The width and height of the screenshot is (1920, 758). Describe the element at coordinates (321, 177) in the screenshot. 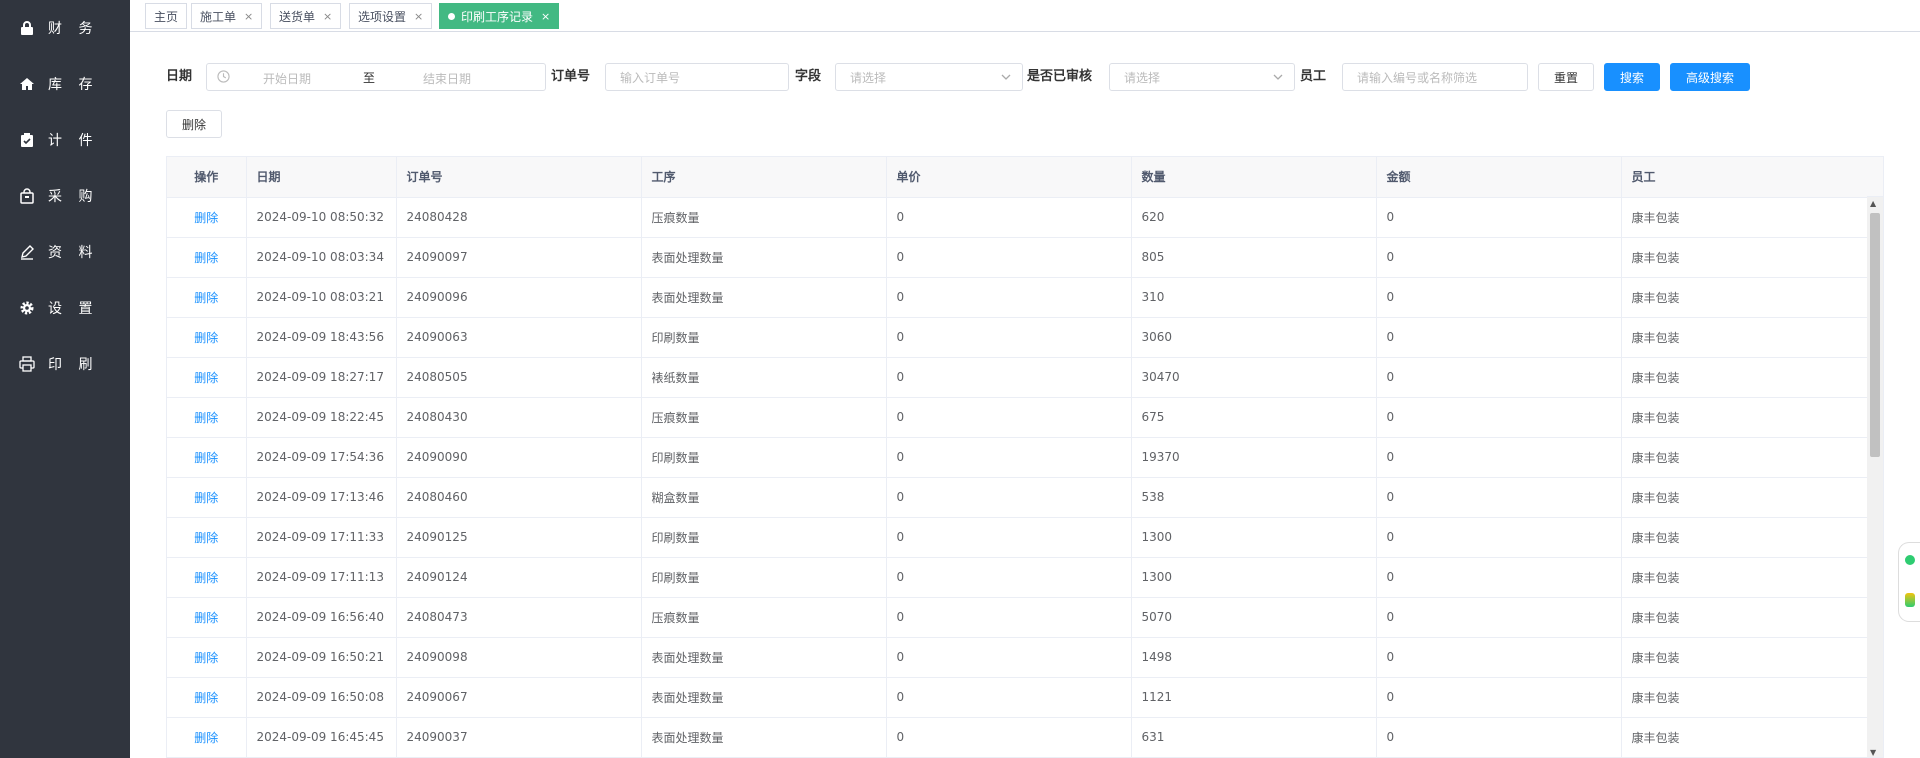

I see `column-header-date: 日期` at that location.